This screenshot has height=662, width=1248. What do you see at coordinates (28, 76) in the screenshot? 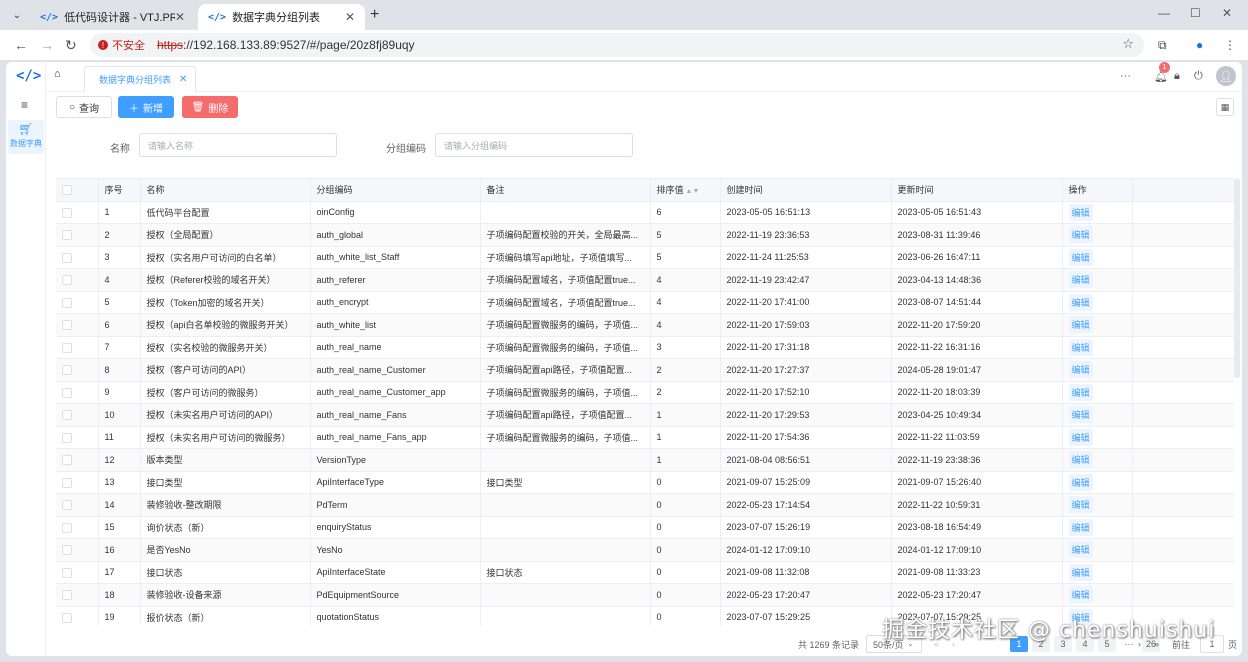
I see `vtj-logo-icon: </>` at bounding box center [28, 76].